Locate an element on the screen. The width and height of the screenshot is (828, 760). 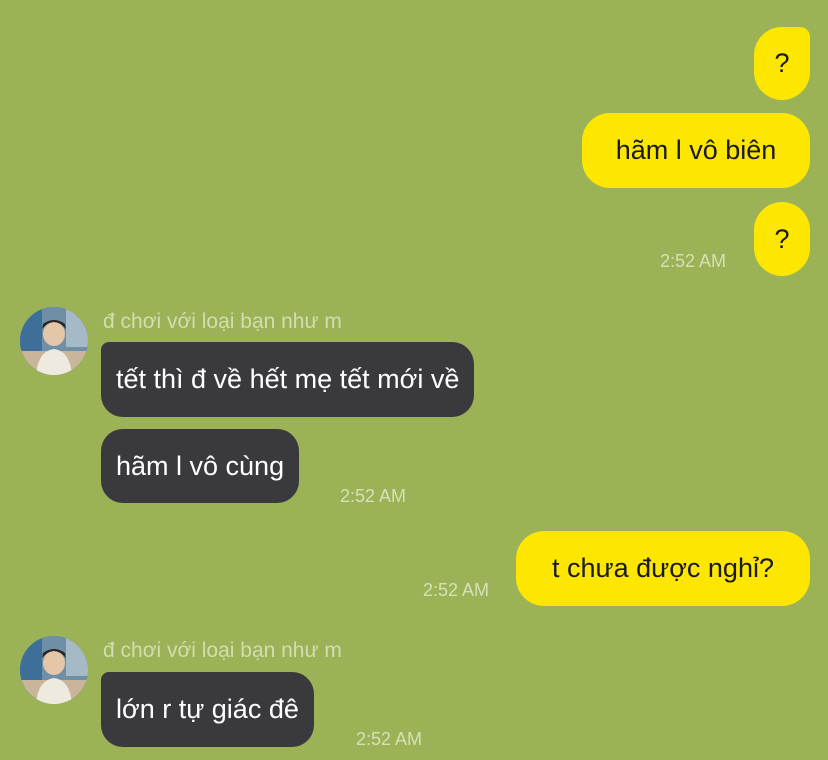
outgoing-message-bubble: hãm l vô biên is located at coordinates (696, 150).